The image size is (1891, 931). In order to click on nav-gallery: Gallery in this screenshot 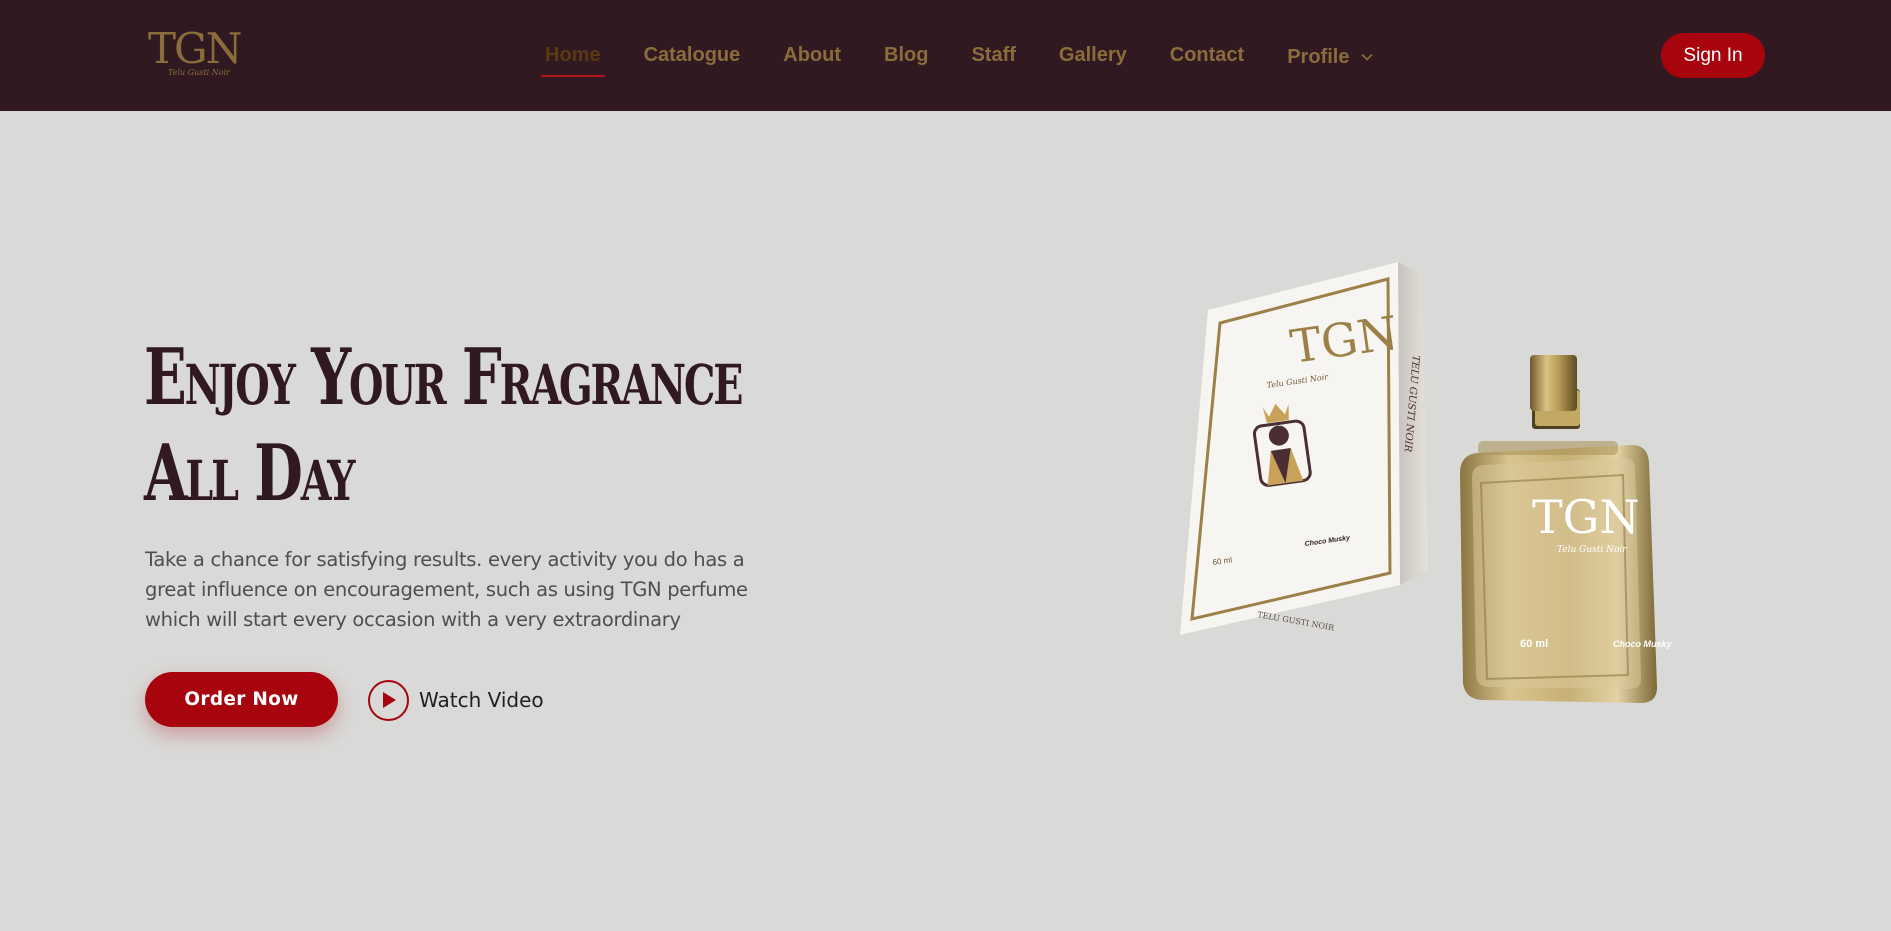, I will do `click(1093, 56)`.